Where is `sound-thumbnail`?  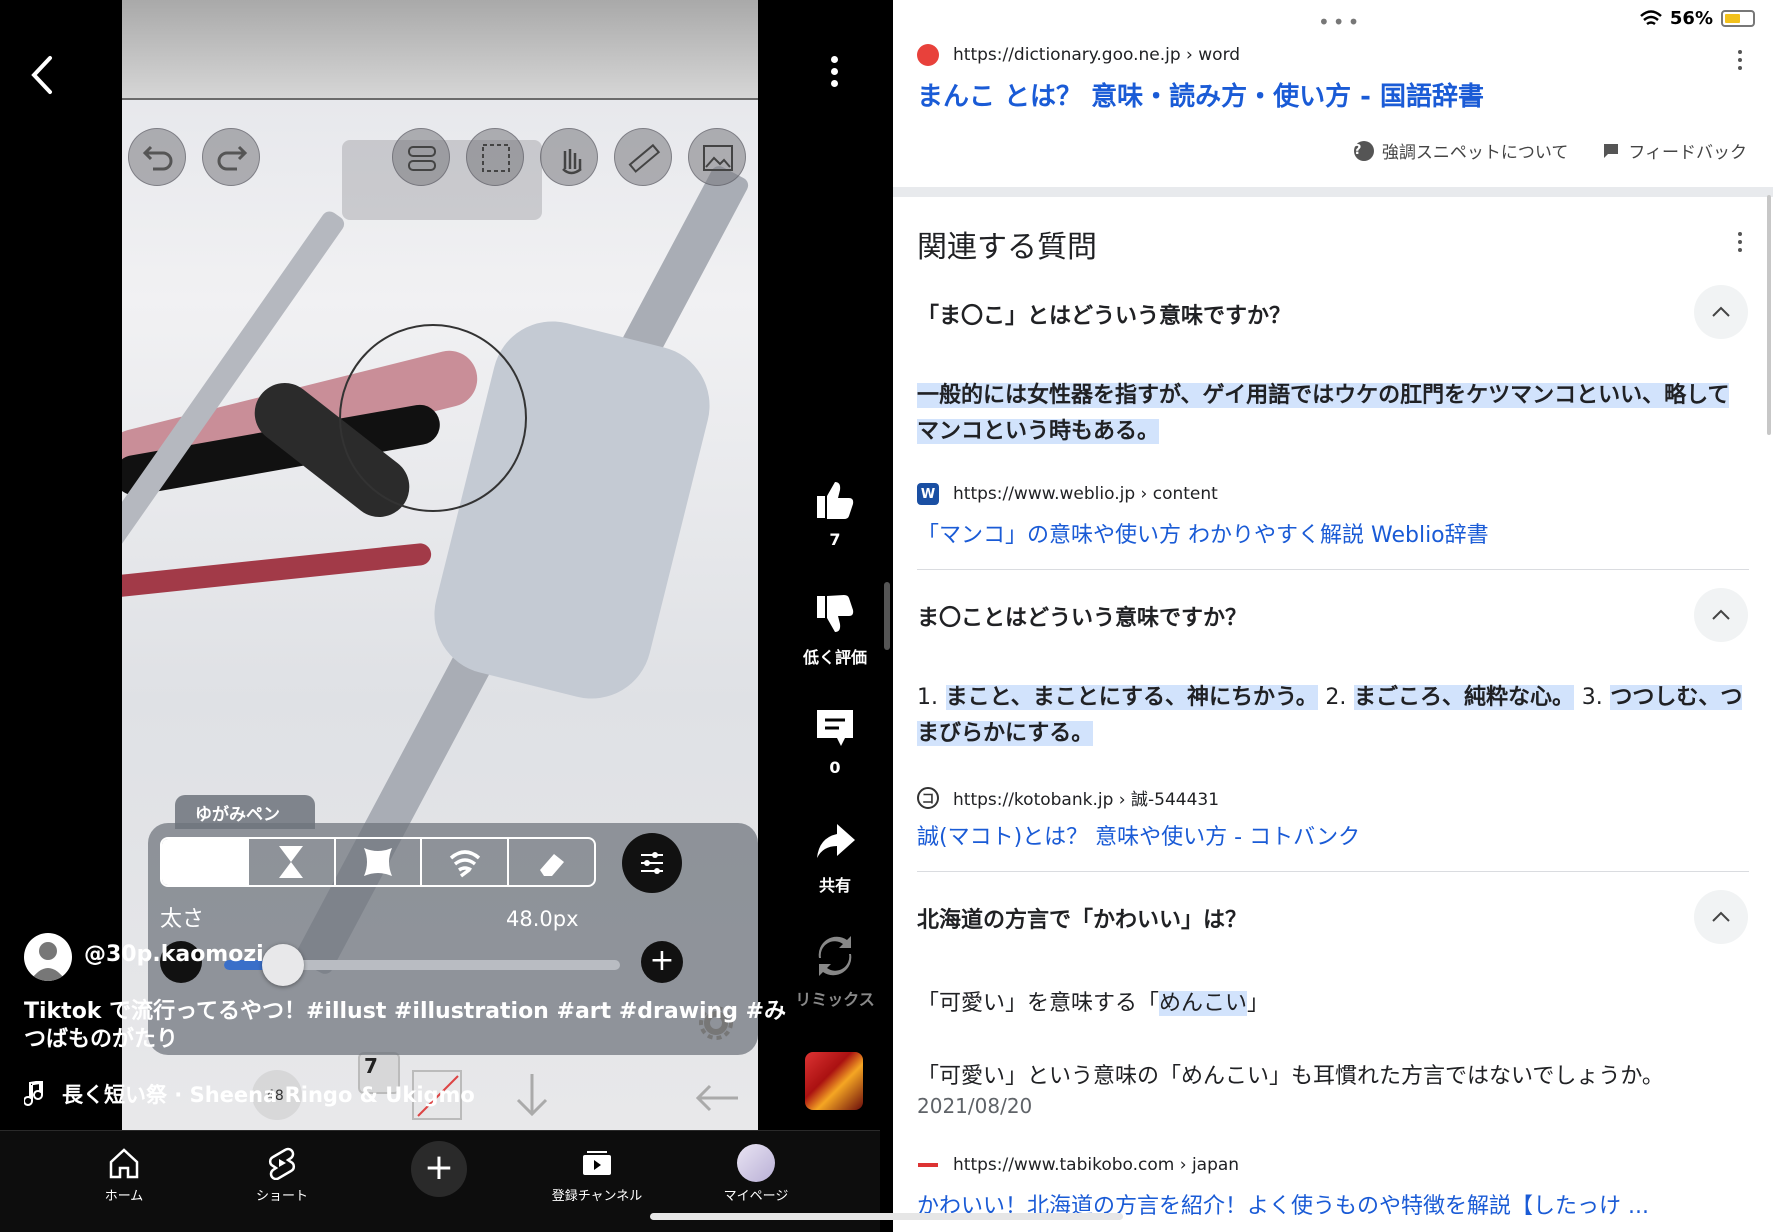
sound-thumbnail is located at coordinates (834, 1081).